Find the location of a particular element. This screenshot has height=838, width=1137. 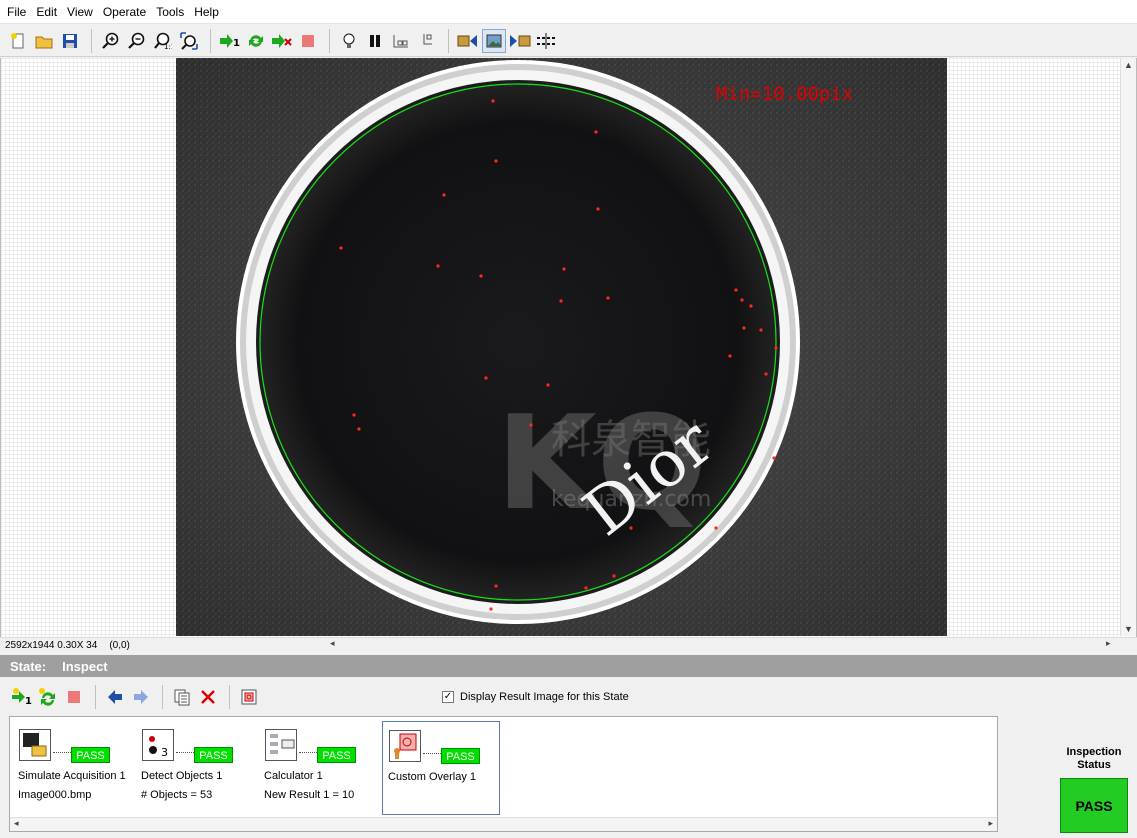

settings-icon is located at coordinates (249, 697).